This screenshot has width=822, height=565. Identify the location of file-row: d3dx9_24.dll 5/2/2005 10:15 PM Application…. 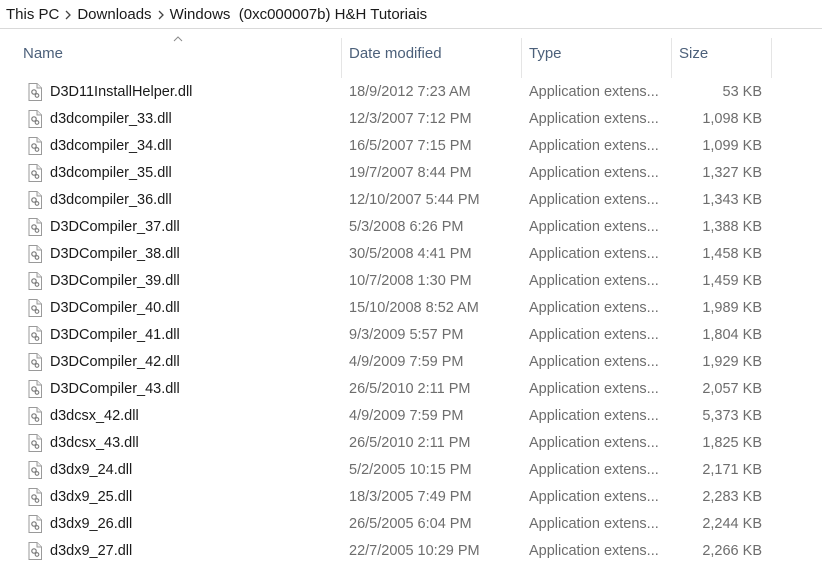
(411, 470).